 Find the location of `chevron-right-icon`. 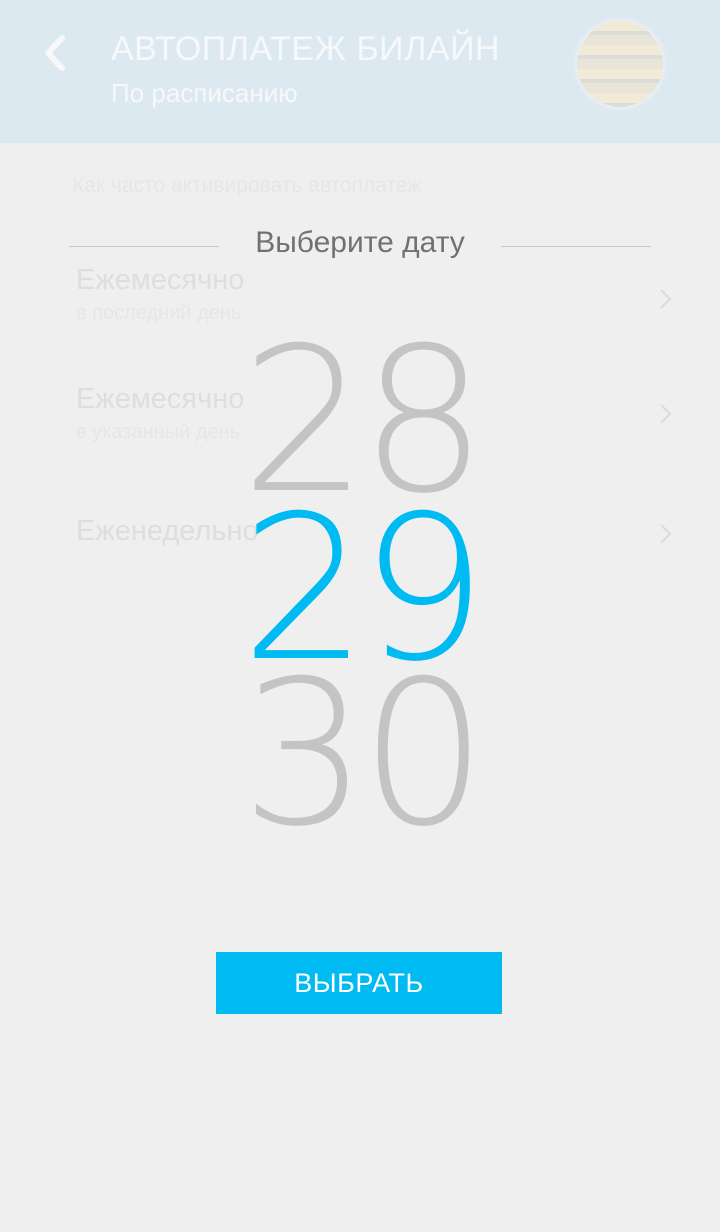

chevron-right-icon is located at coordinates (665, 299).